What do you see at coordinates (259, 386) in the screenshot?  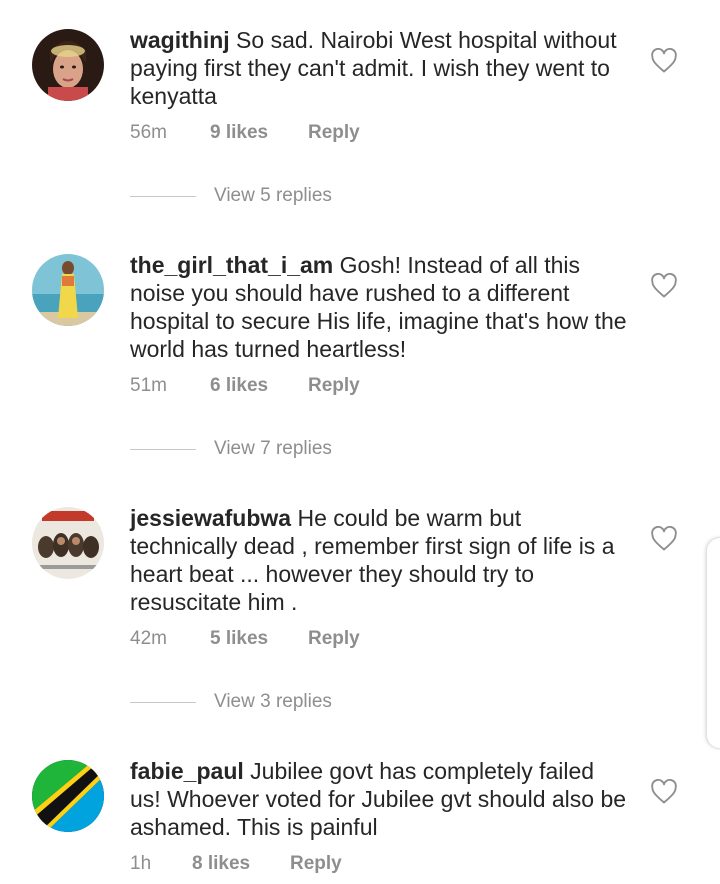 I see `comment-likes: 6 likes` at bounding box center [259, 386].